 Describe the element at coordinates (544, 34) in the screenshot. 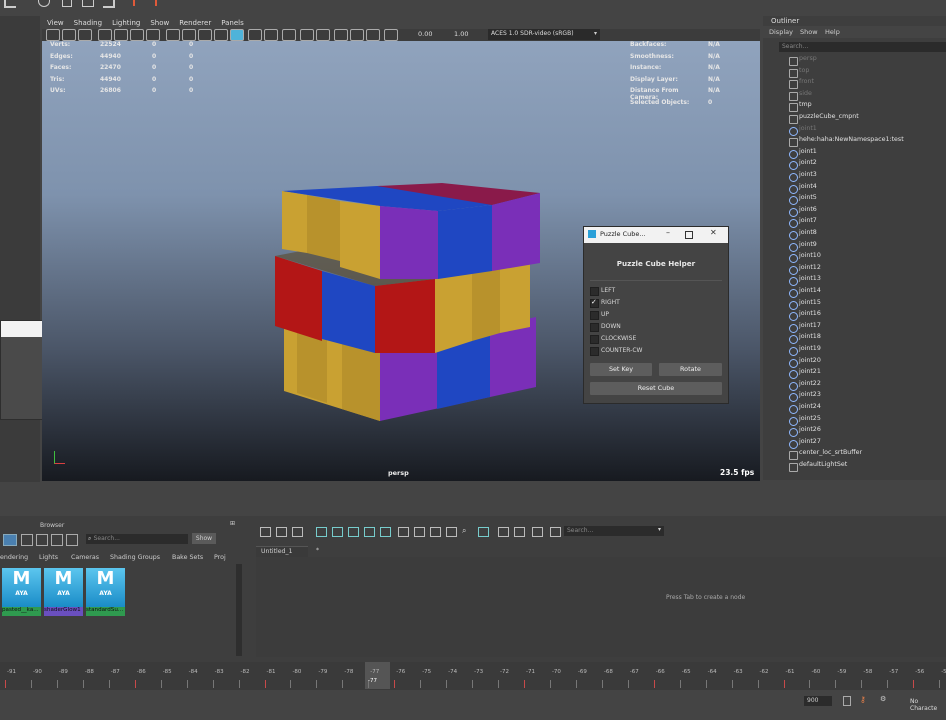

I see `colorspace-dropdown: ACES 1.0 SDR-video (sRGB) ▾` at that location.